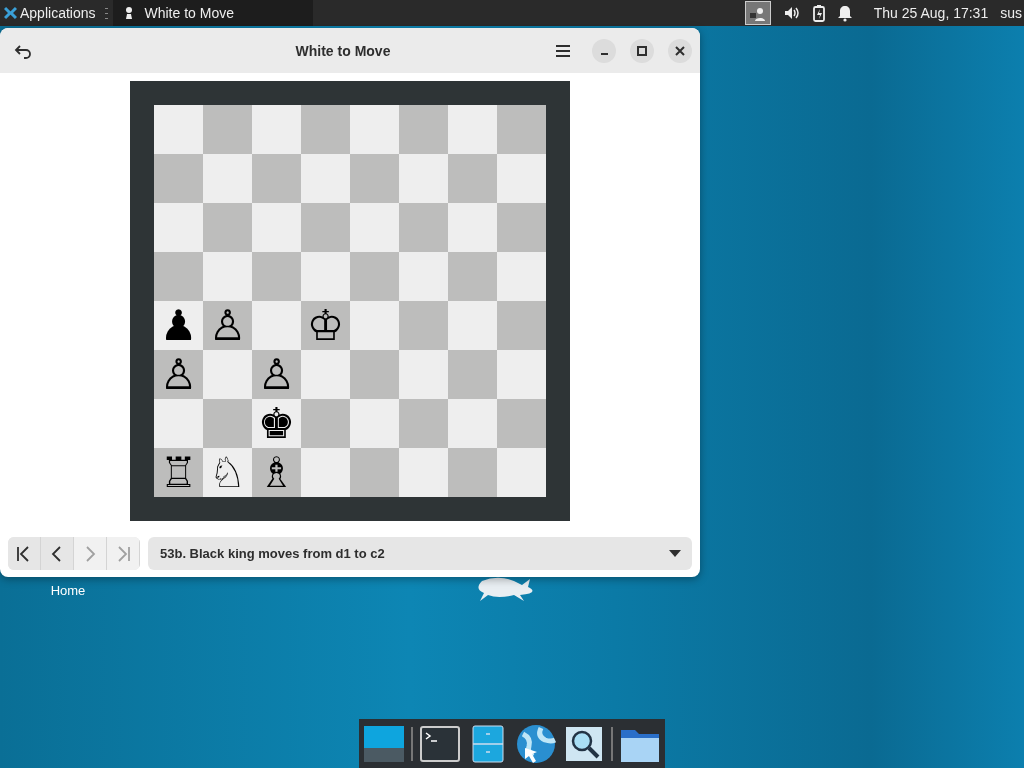 The width and height of the screenshot is (1024, 768). I want to click on maximize-icon, so click(642, 50).